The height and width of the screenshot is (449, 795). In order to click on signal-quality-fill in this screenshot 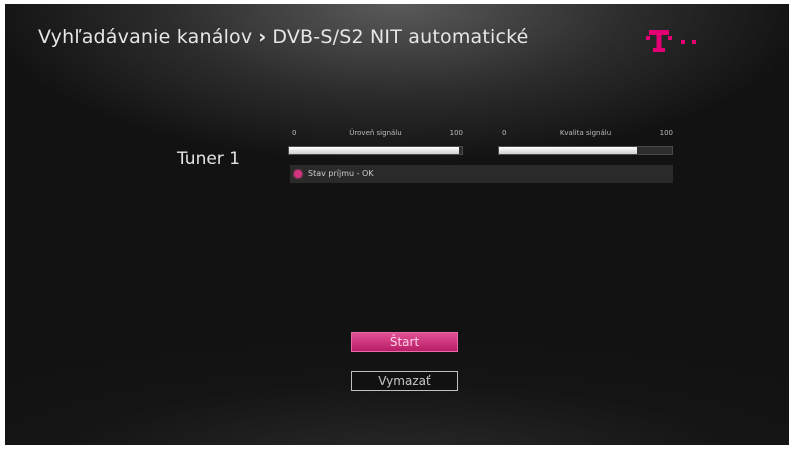, I will do `click(568, 150)`.